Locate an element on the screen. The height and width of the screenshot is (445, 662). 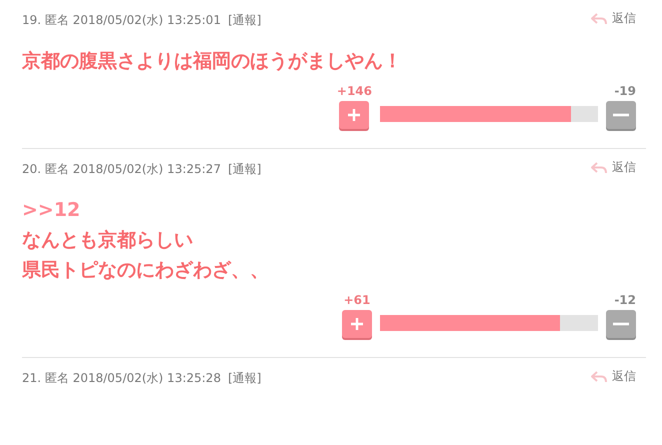
comment-text: なんとも京都らしい is located at coordinates (108, 240).